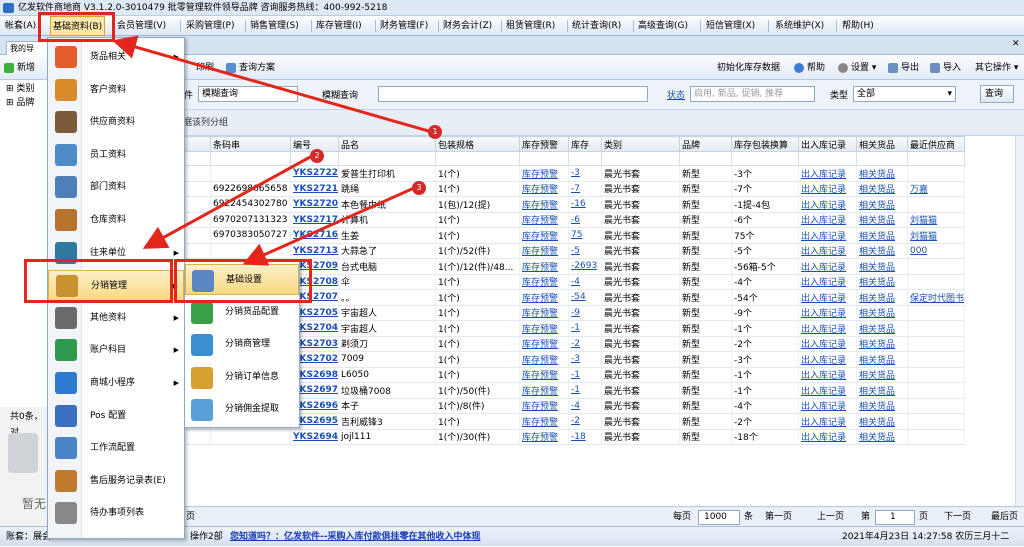 The width and height of the screenshot is (1024, 547). Describe the element at coordinates (317, 156) in the screenshot. I see `step-badge-2: 2` at that location.